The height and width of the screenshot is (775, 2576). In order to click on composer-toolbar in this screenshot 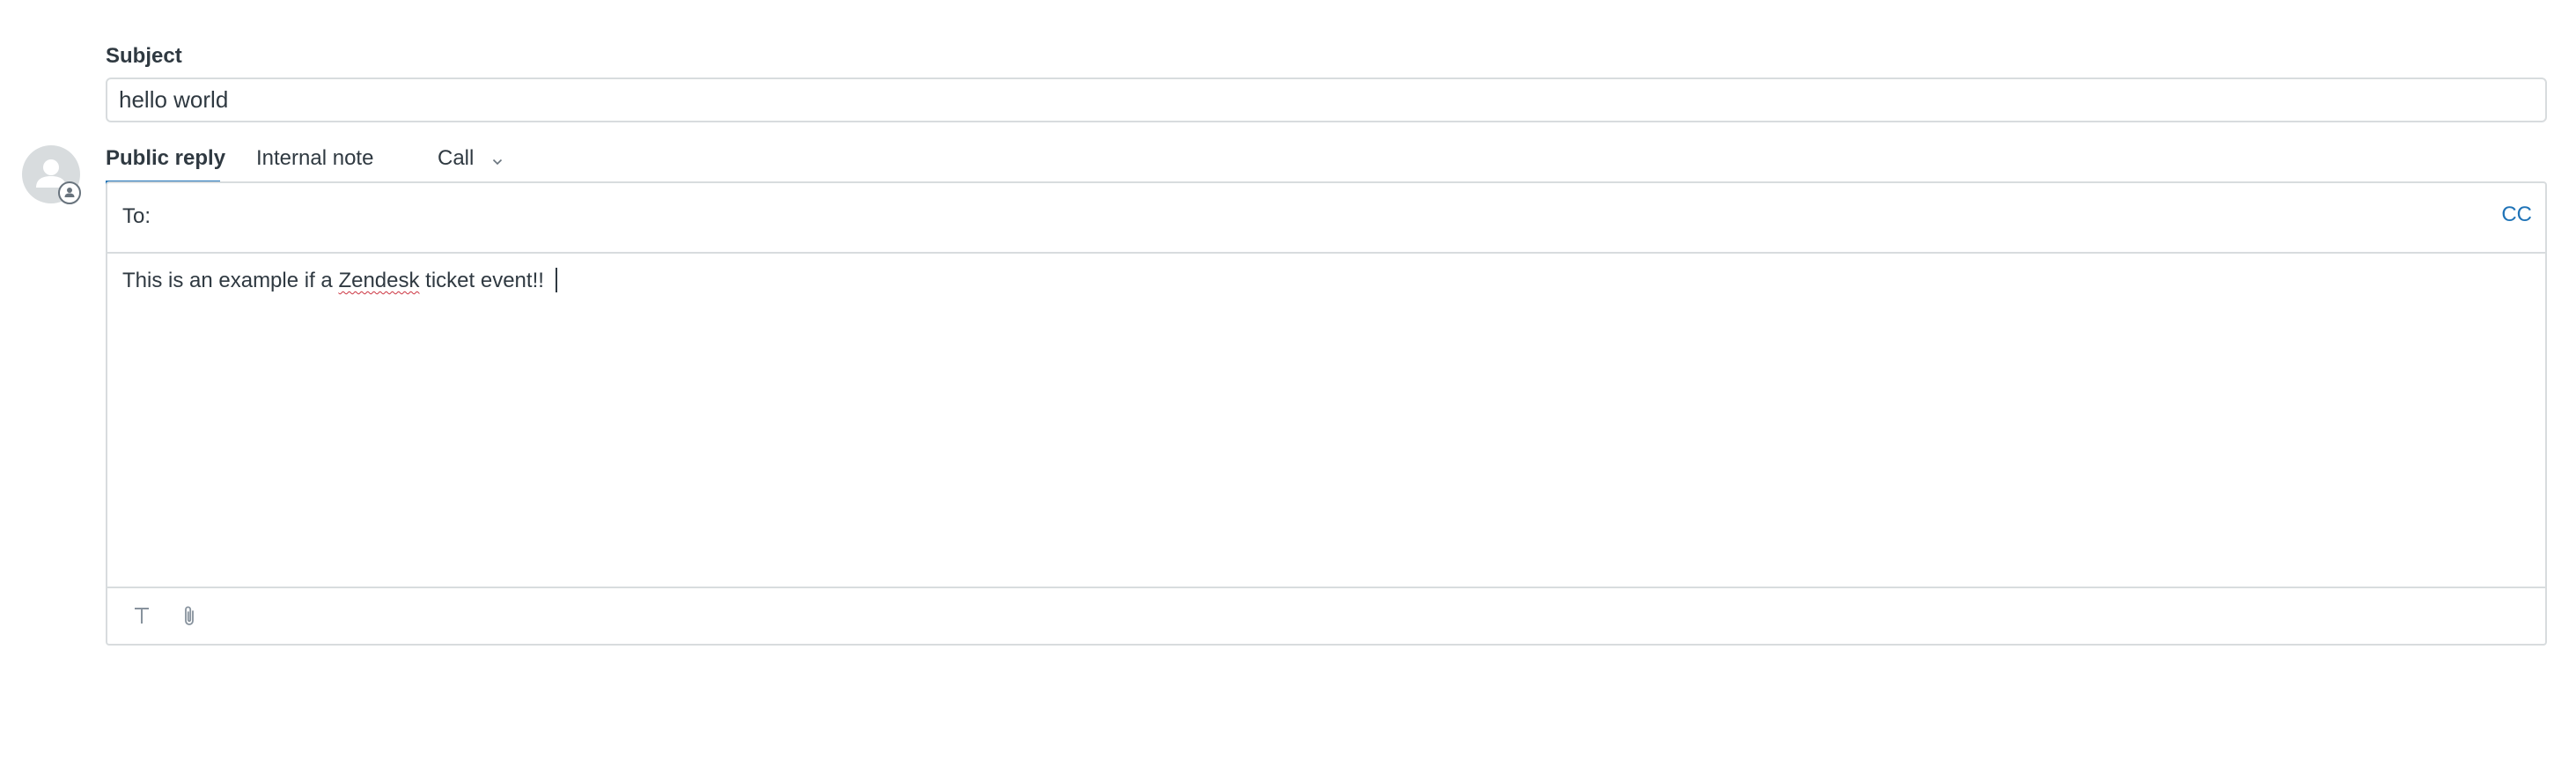, I will do `click(1326, 615)`.